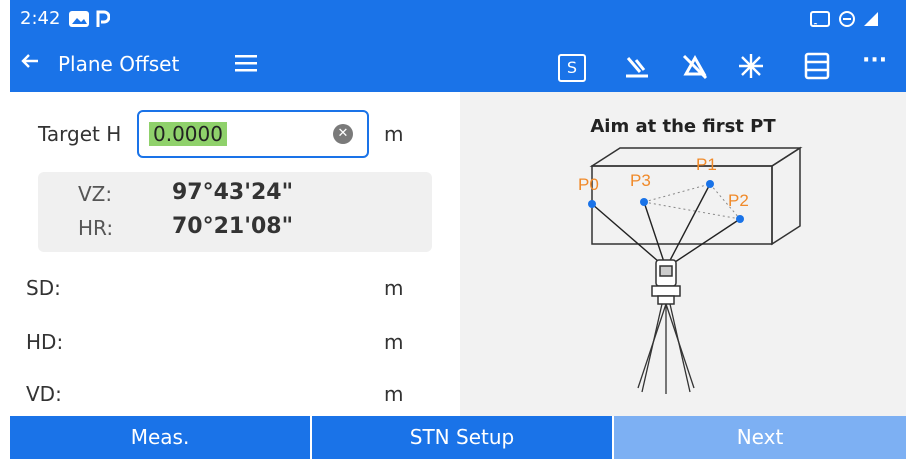  What do you see at coordinates (666, 348) in the screenshot?
I see `tripod-icon` at bounding box center [666, 348].